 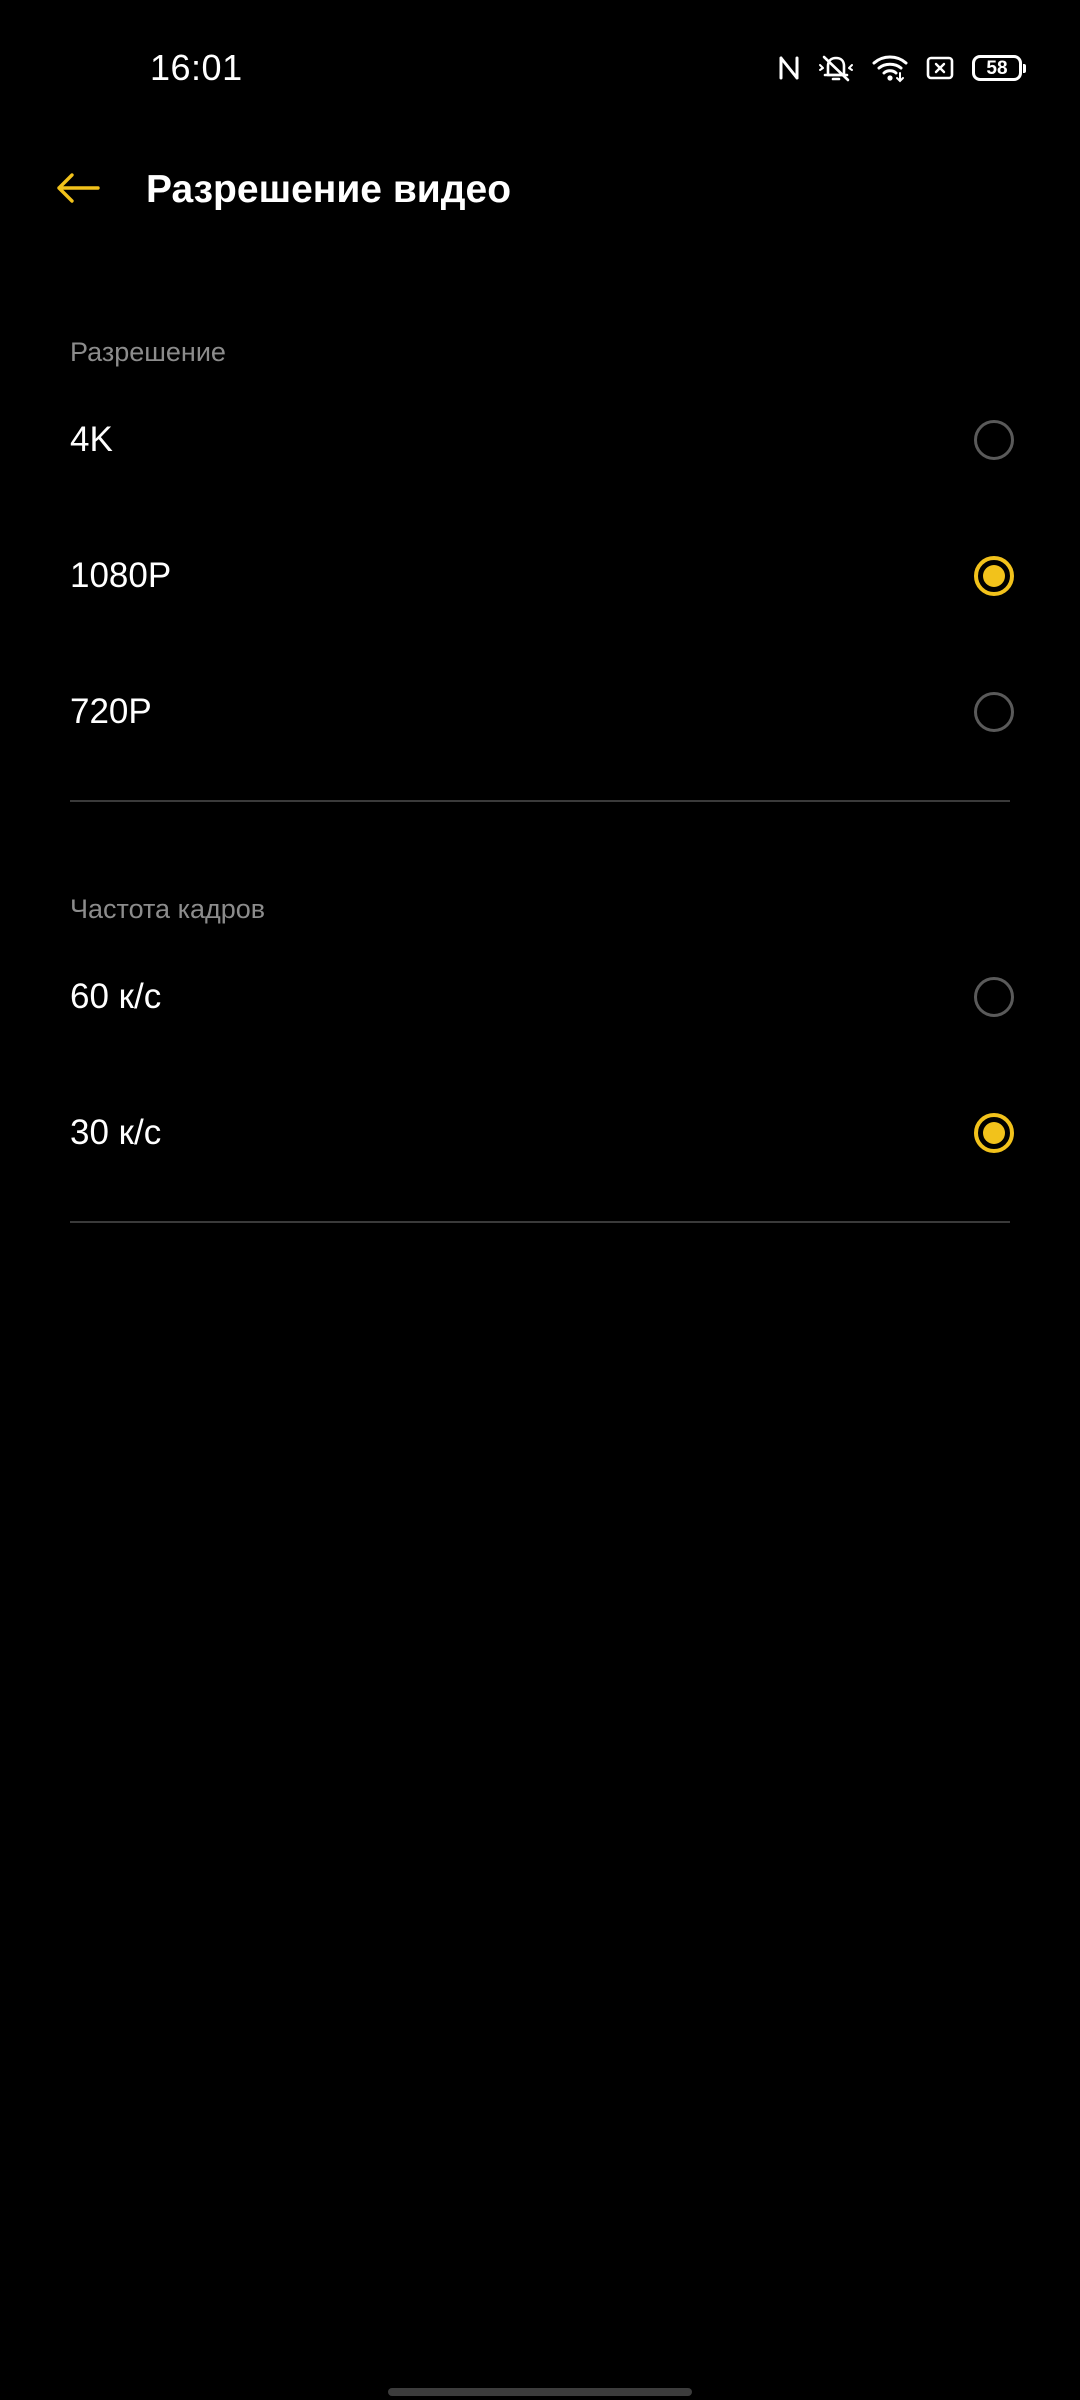 I want to click on arrow-left-icon, so click(x=78, y=190).